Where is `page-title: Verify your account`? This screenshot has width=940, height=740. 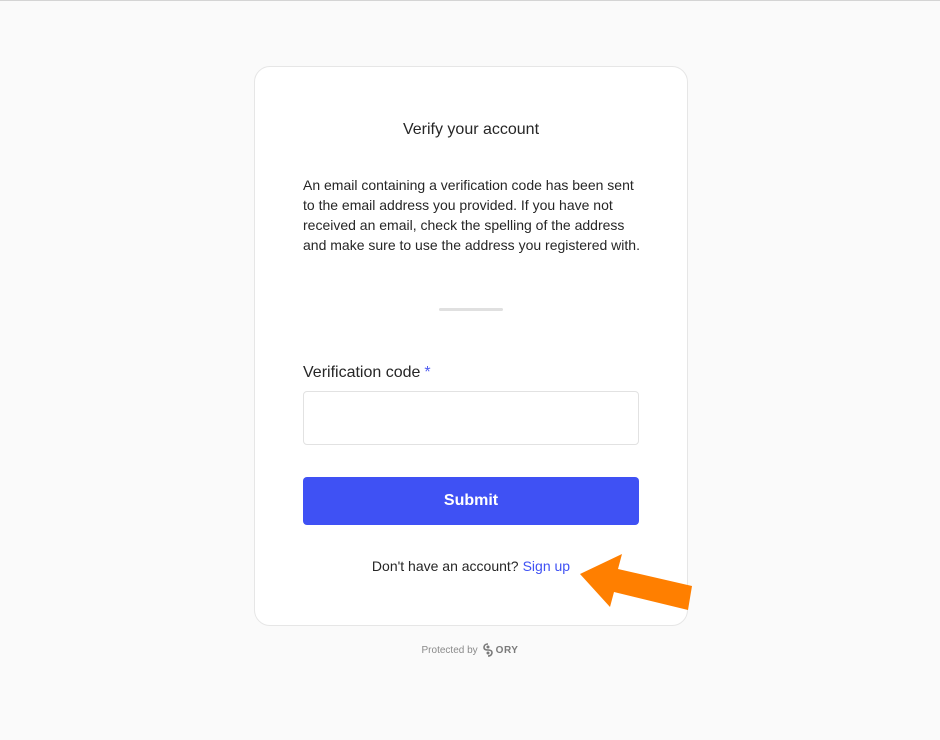 page-title: Verify your account is located at coordinates (471, 129).